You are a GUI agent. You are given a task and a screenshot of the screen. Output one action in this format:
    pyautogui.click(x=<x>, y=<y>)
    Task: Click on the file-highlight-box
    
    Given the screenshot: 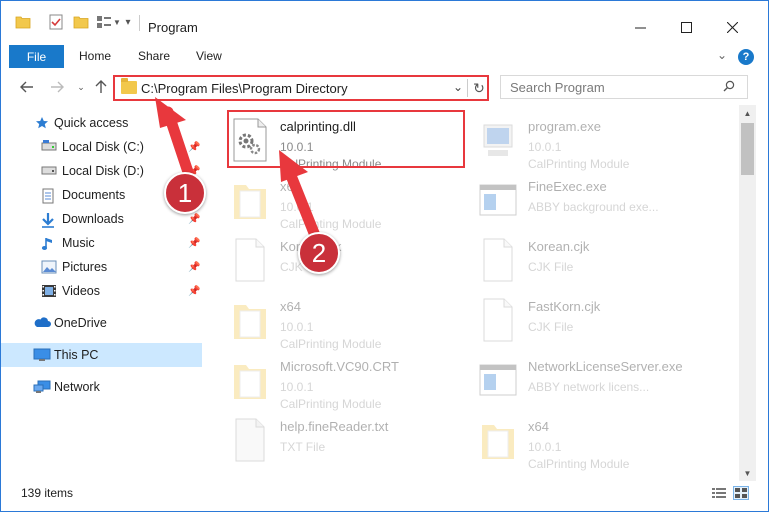 What is the action you would take?
    pyautogui.click(x=346, y=139)
    